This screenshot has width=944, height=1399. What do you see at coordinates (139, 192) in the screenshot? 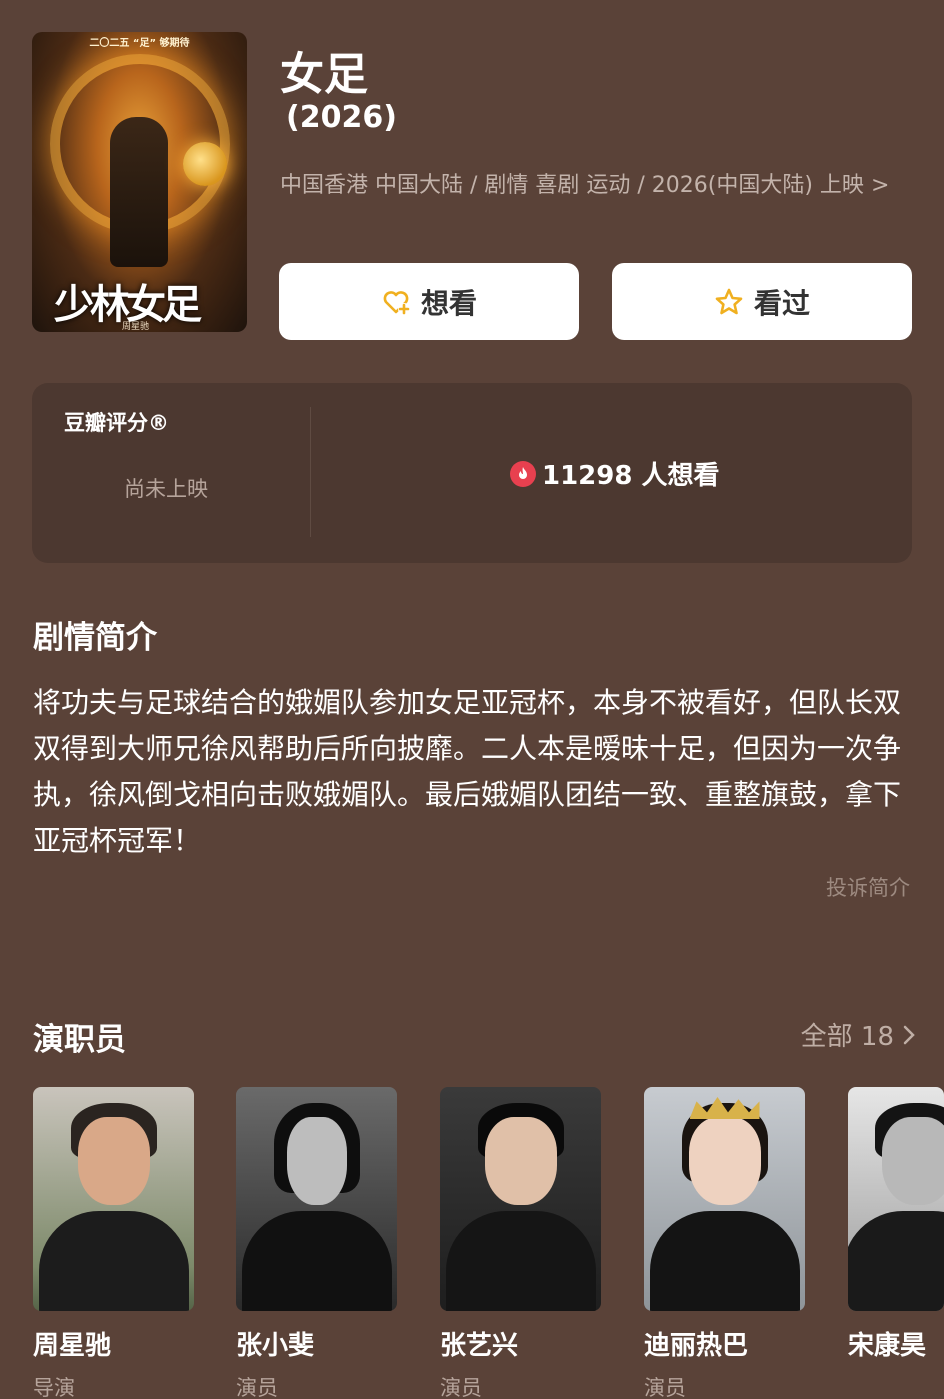
I see `poster-figure` at bounding box center [139, 192].